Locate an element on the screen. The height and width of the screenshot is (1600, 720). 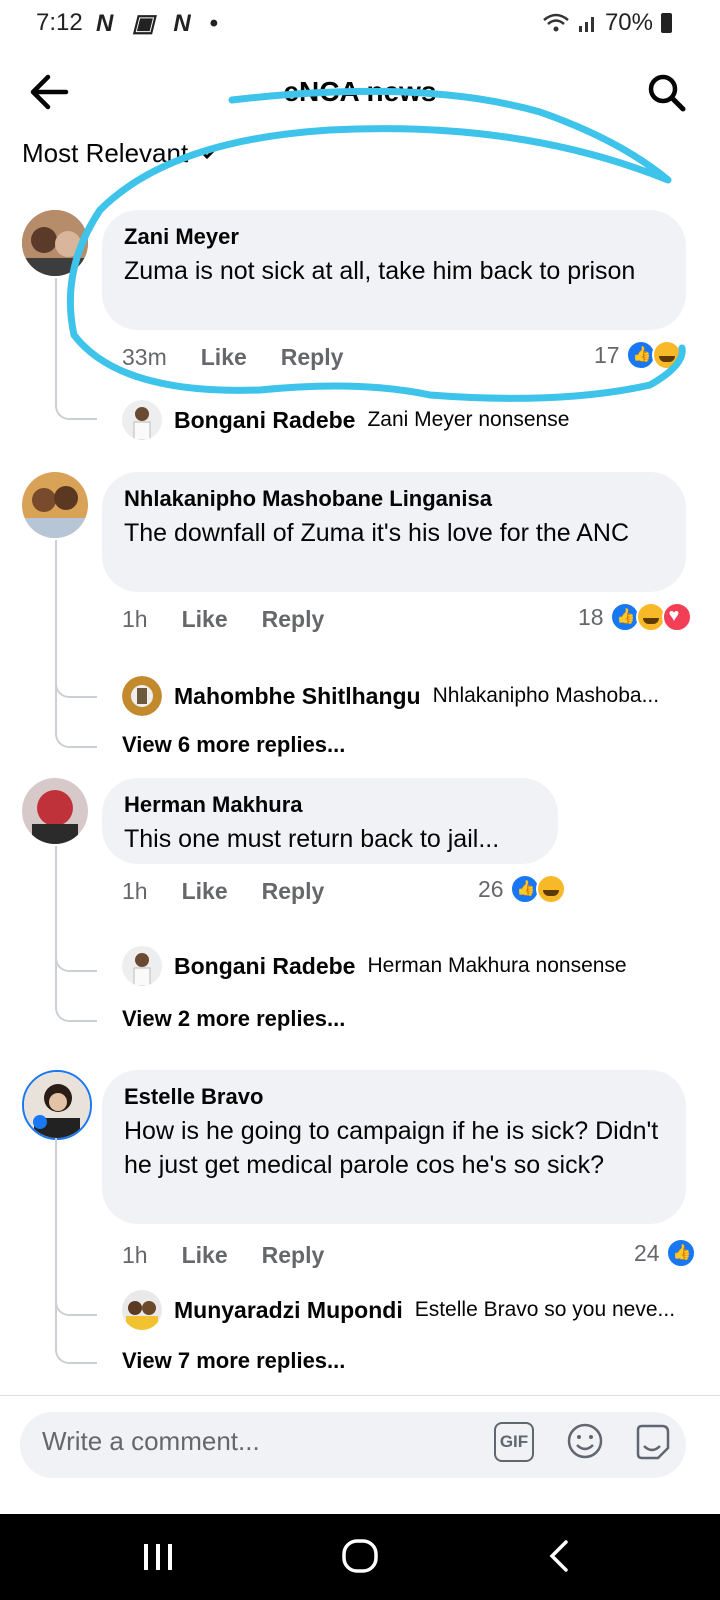
status-bar: 7:12 N ▣ N • 70% is located at coordinates (360, 23).